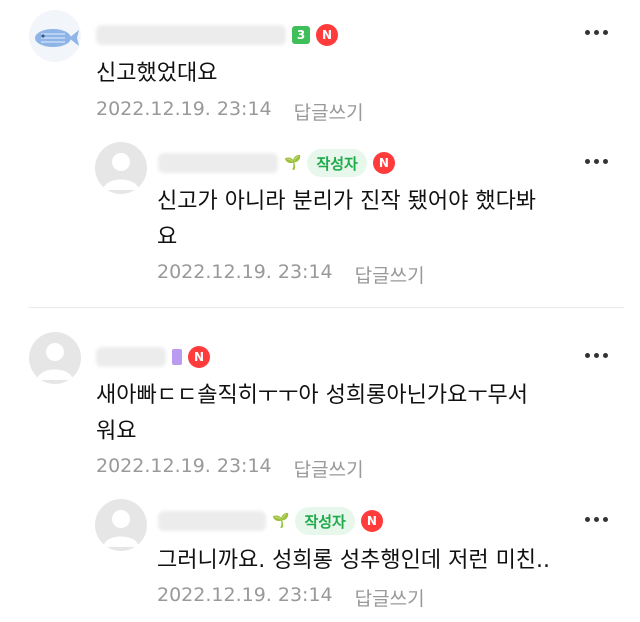 Image resolution: width=640 pixels, height=622 pixels. I want to click on whale-avatar-icon, so click(57, 38).